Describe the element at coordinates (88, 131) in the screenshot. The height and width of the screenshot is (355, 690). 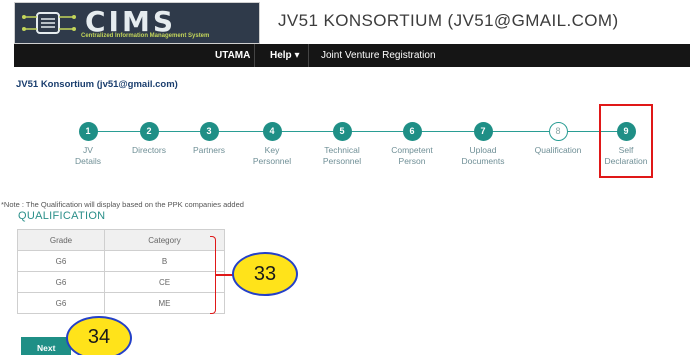
I see `step-number-badge: 1` at that location.